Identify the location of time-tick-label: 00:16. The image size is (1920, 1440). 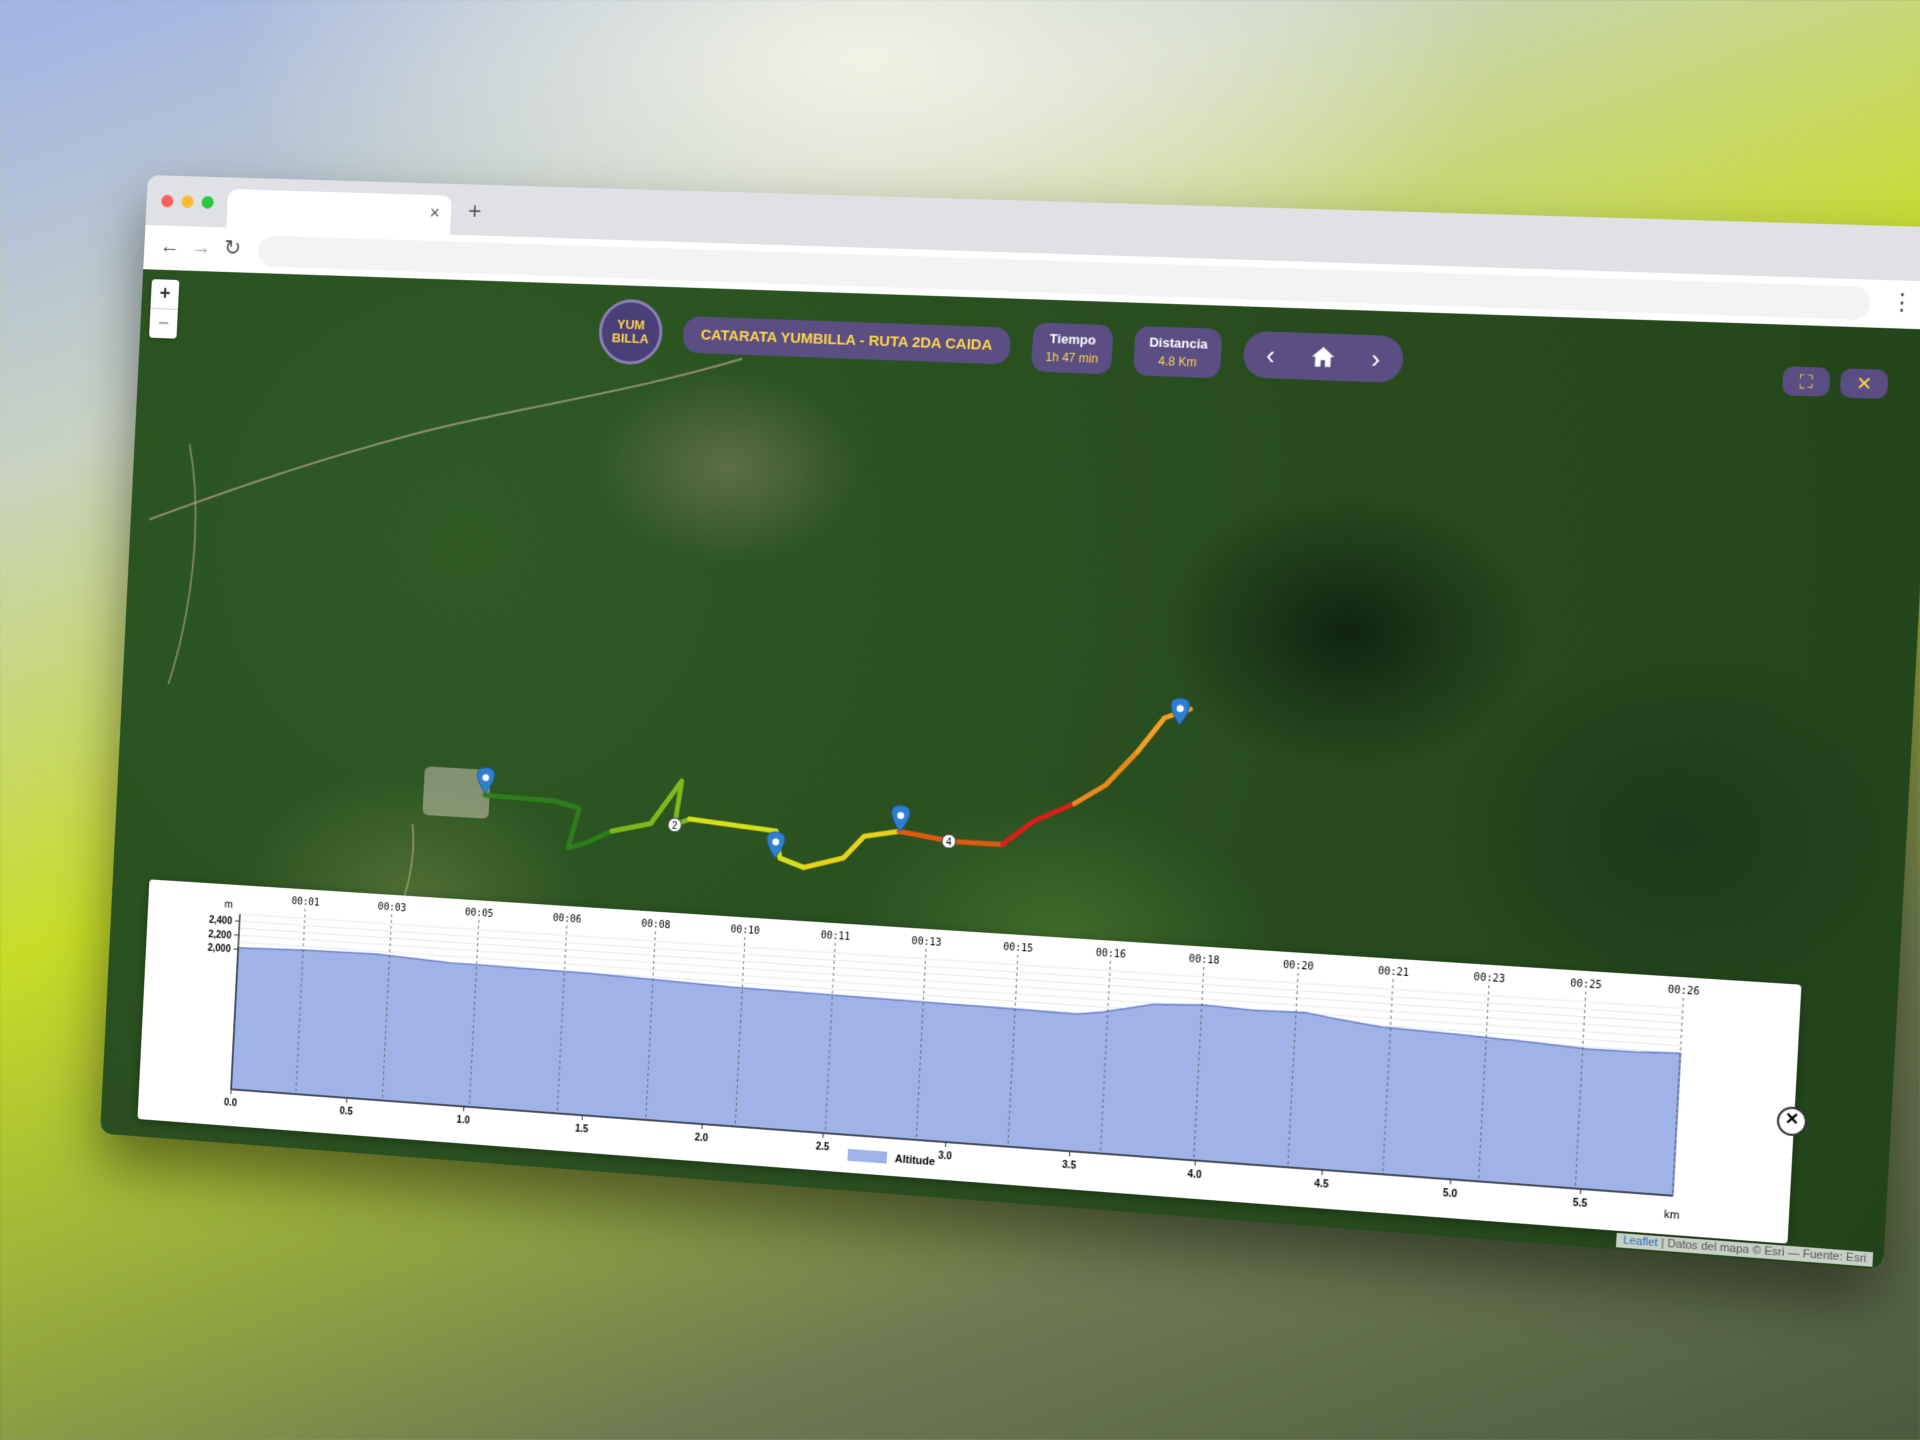
(1110, 954).